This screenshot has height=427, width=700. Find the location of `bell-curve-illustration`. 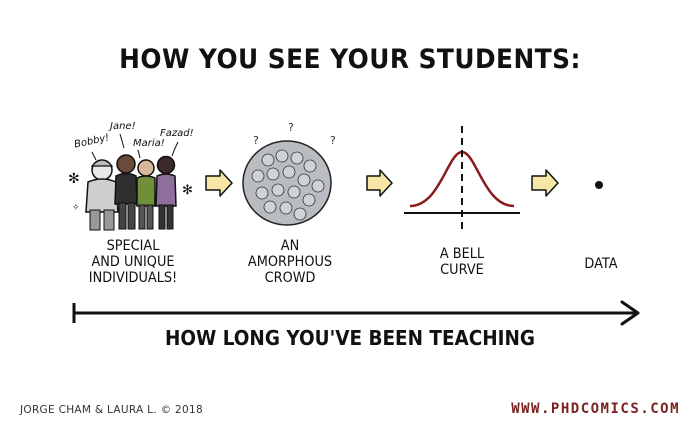

bell-curve-illustration is located at coordinates (462, 179).